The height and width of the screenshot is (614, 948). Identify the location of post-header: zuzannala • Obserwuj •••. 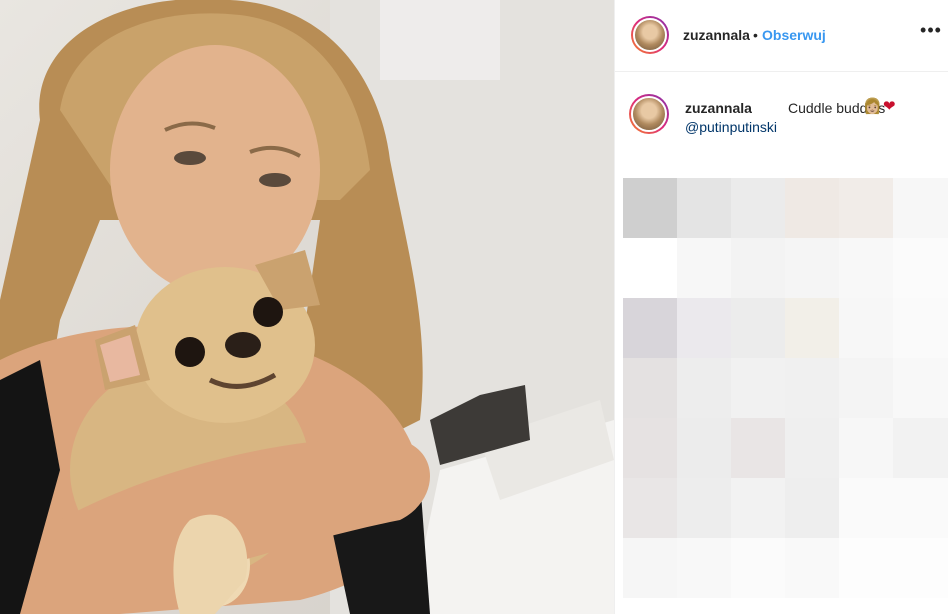
(781, 36).